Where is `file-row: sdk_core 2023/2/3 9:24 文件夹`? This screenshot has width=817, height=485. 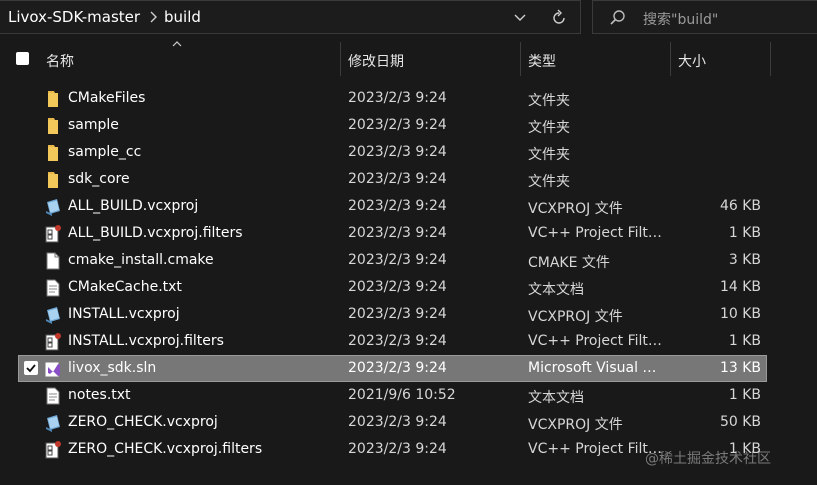
file-row: sdk_core 2023/2/3 9:24 文件夹 is located at coordinates (408, 179).